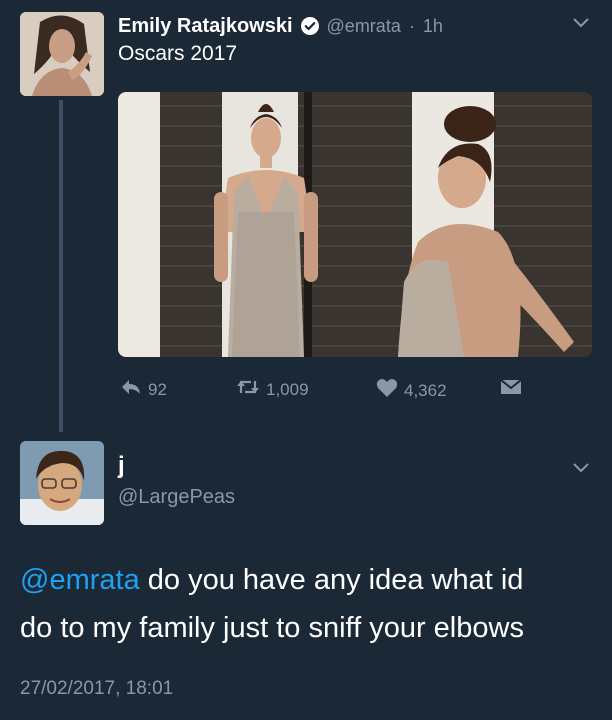 The width and height of the screenshot is (612, 720). I want to click on avatar-emrata, so click(62, 54).